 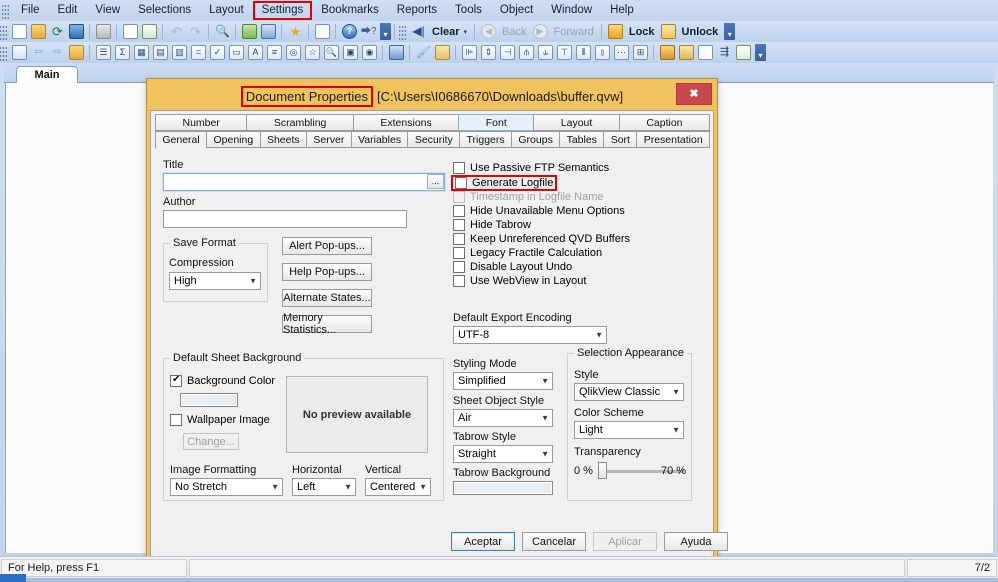 I want to click on undo-icon: ↶, so click(x=176, y=31).